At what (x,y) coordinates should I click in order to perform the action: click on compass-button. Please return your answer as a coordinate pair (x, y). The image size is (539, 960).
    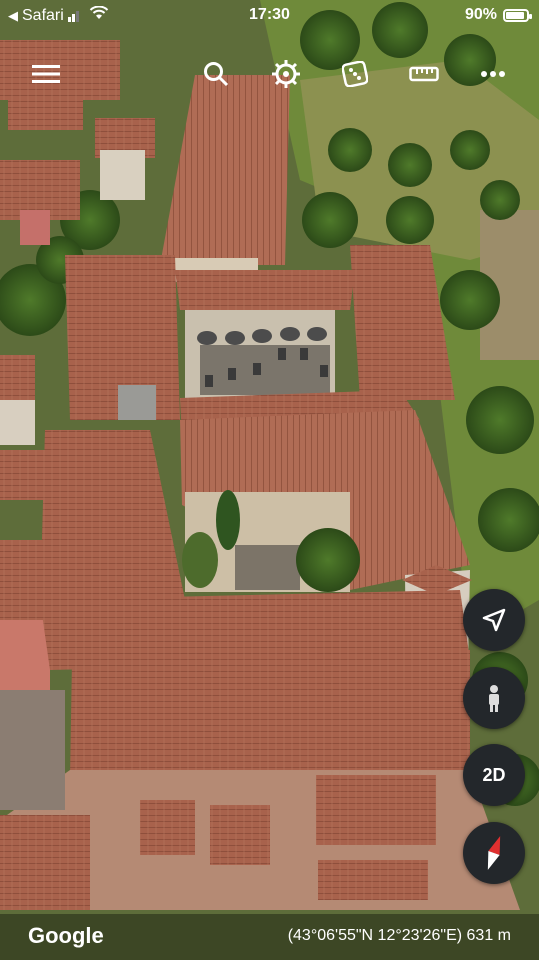
    Looking at the image, I should click on (494, 853).